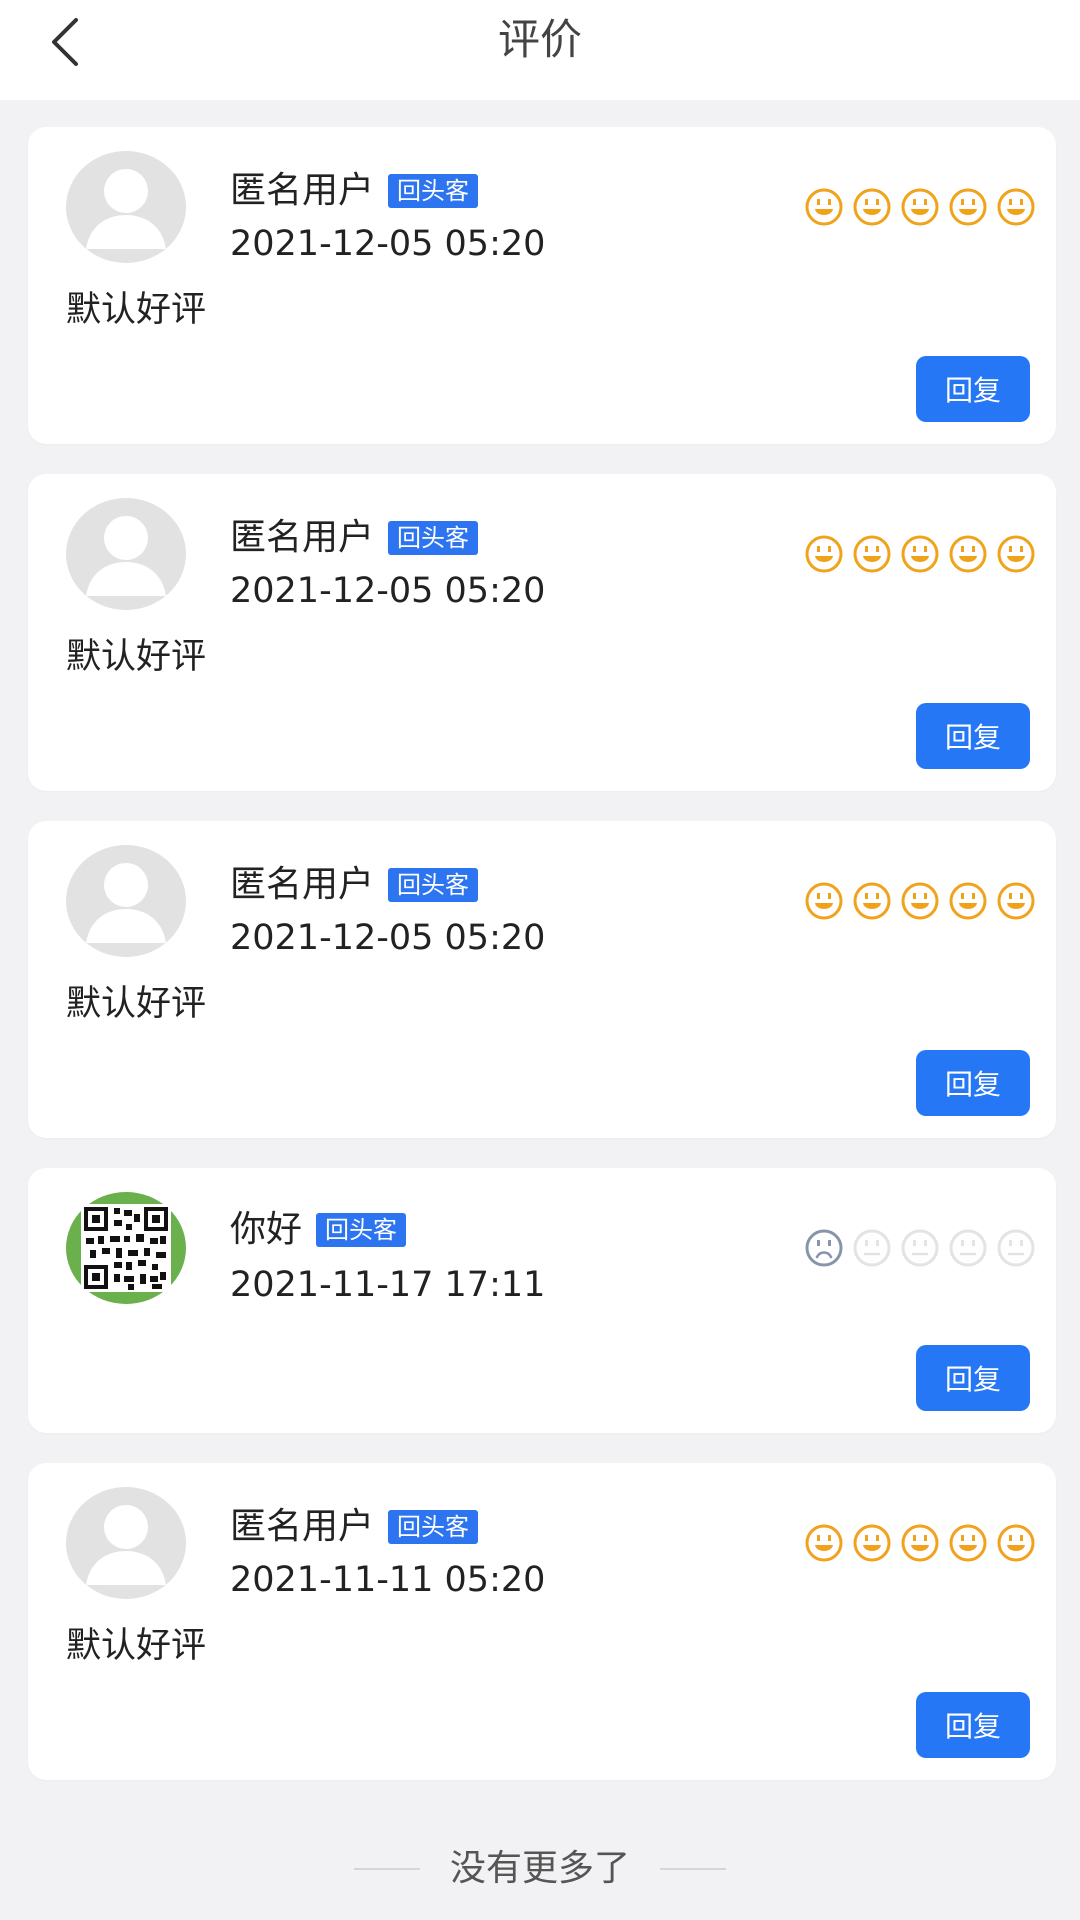 The width and height of the screenshot is (1080, 1920). I want to click on review-card: 你好 回头客 2021-11-17 17:11 回复, so click(542, 1300).